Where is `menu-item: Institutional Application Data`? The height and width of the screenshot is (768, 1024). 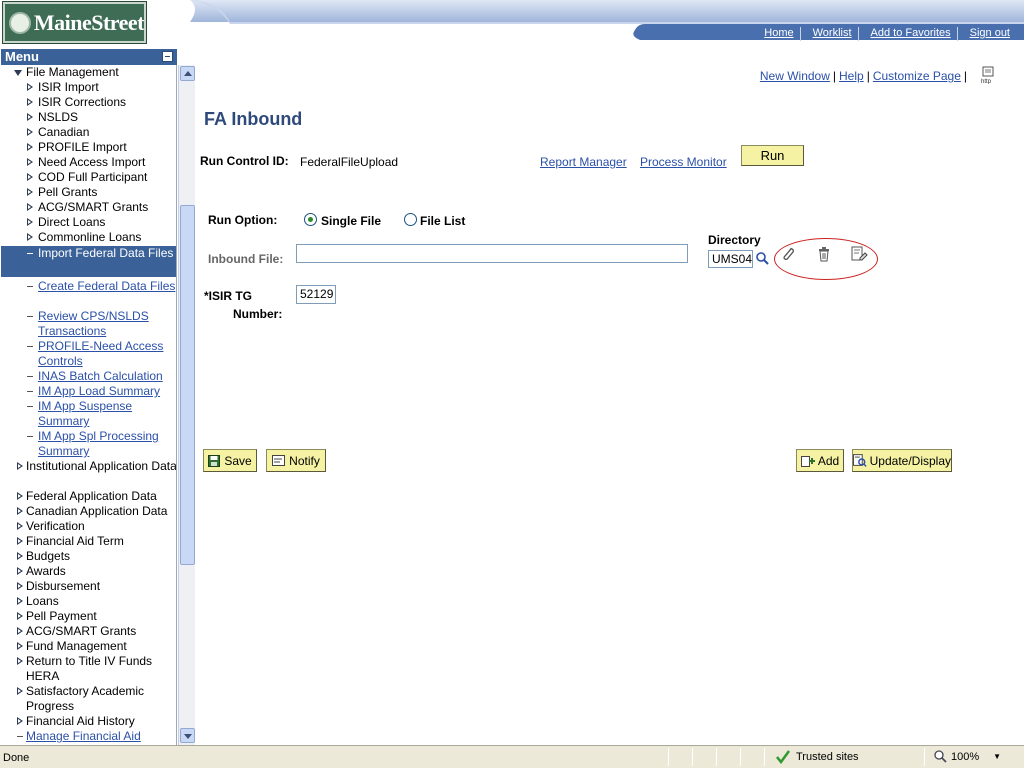
menu-item: Institutional Application Data is located at coordinates (88, 474).